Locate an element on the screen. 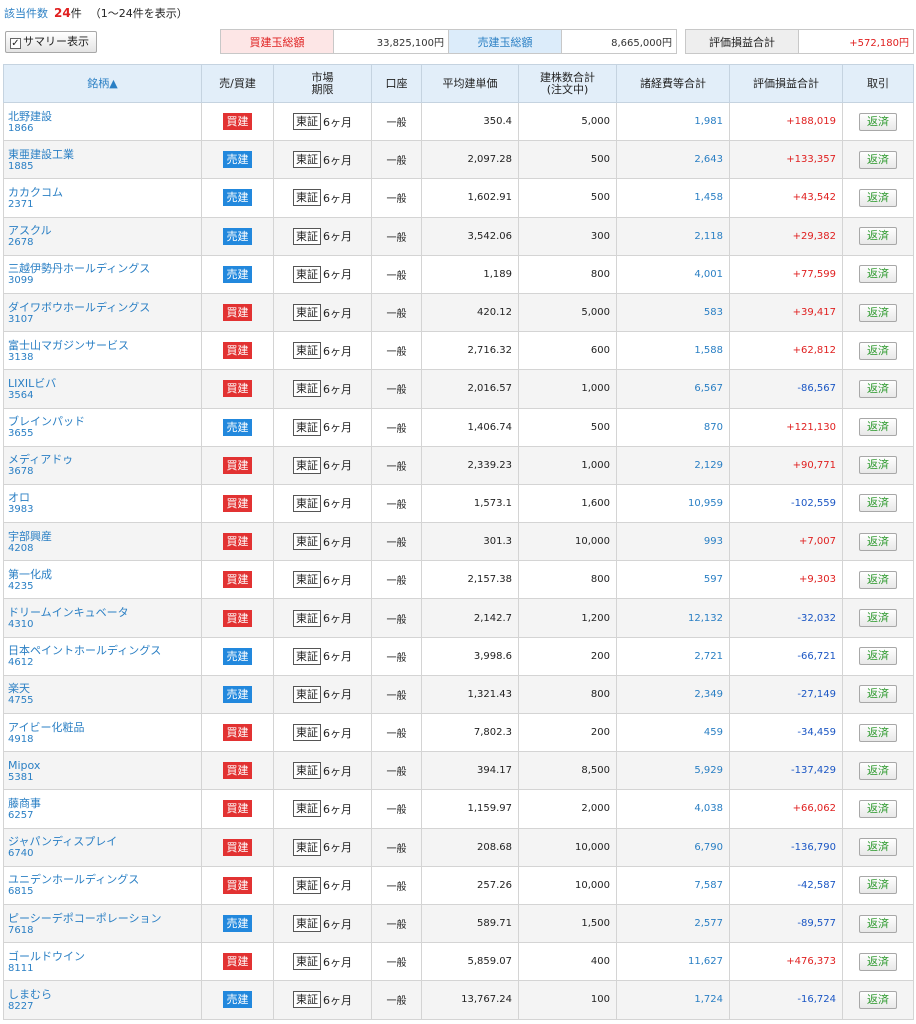 The width and height of the screenshot is (916, 1024). stock-name-link: ユニデンホールディングス is located at coordinates (104, 879).